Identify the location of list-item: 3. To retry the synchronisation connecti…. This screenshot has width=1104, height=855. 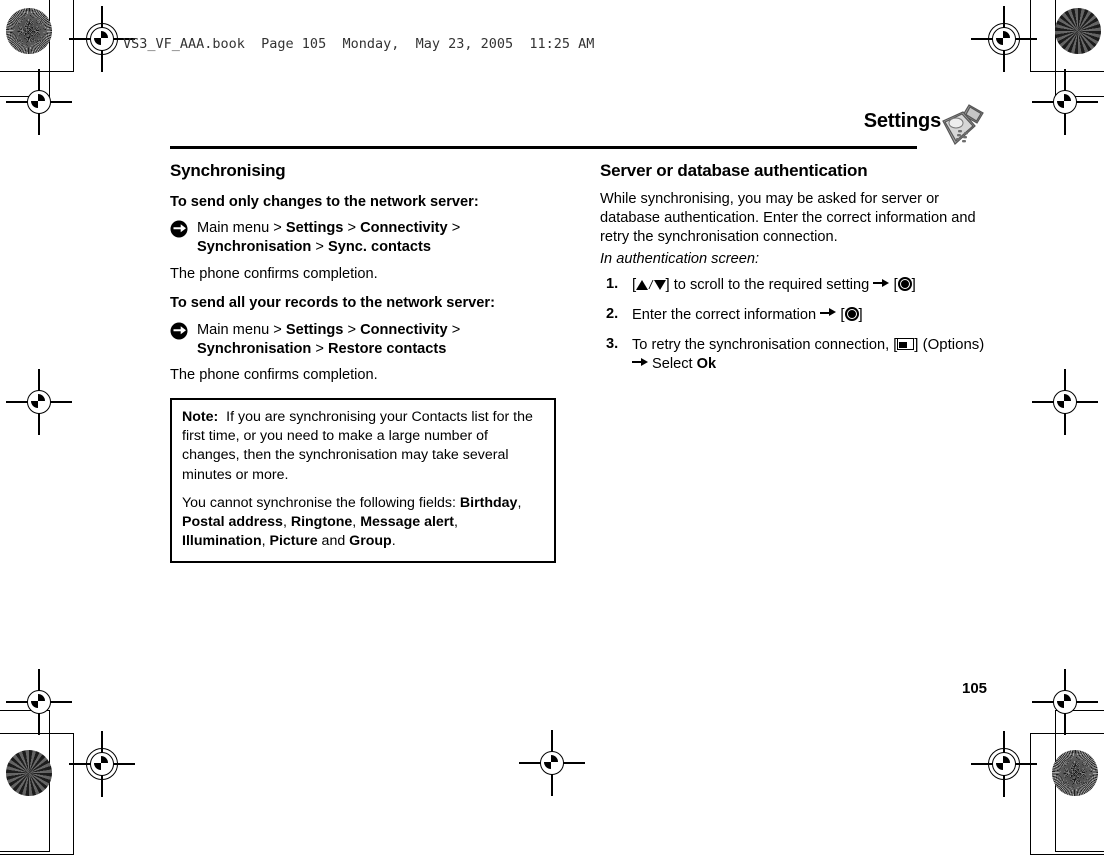
(796, 355).